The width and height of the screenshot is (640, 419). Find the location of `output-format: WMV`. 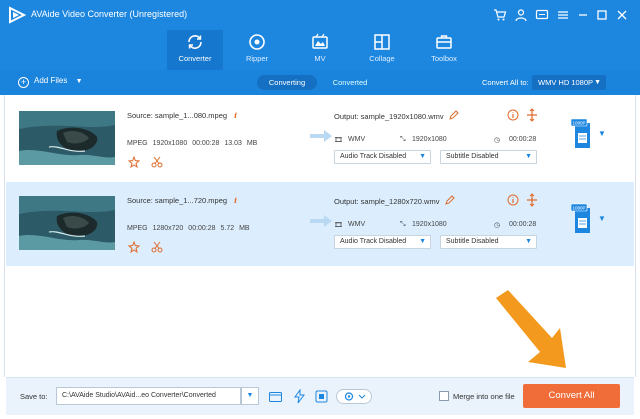

output-format: WMV is located at coordinates (357, 224).